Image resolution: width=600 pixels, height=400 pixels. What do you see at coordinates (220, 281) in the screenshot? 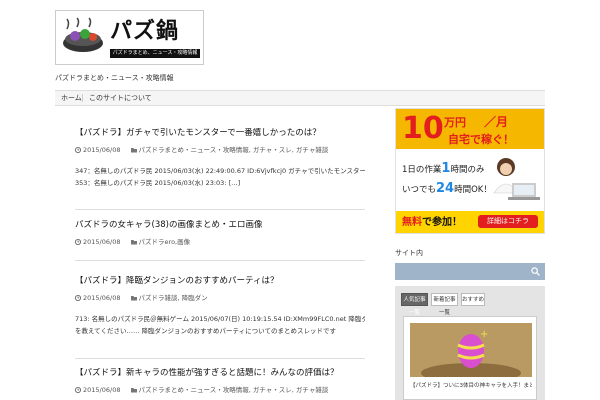
I see `post-title: 【パズドラ】降臨ダンジョンのおすすめパーティは？` at bounding box center [220, 281].